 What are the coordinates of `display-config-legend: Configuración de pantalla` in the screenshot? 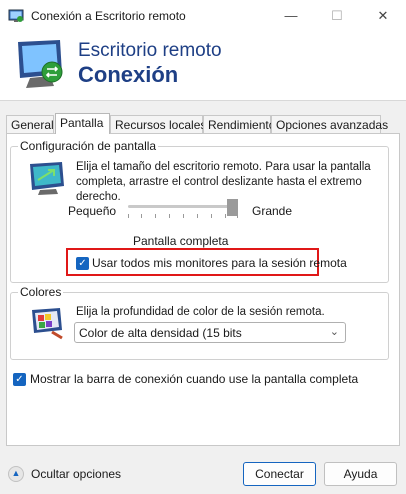 It's located at (88, 146).